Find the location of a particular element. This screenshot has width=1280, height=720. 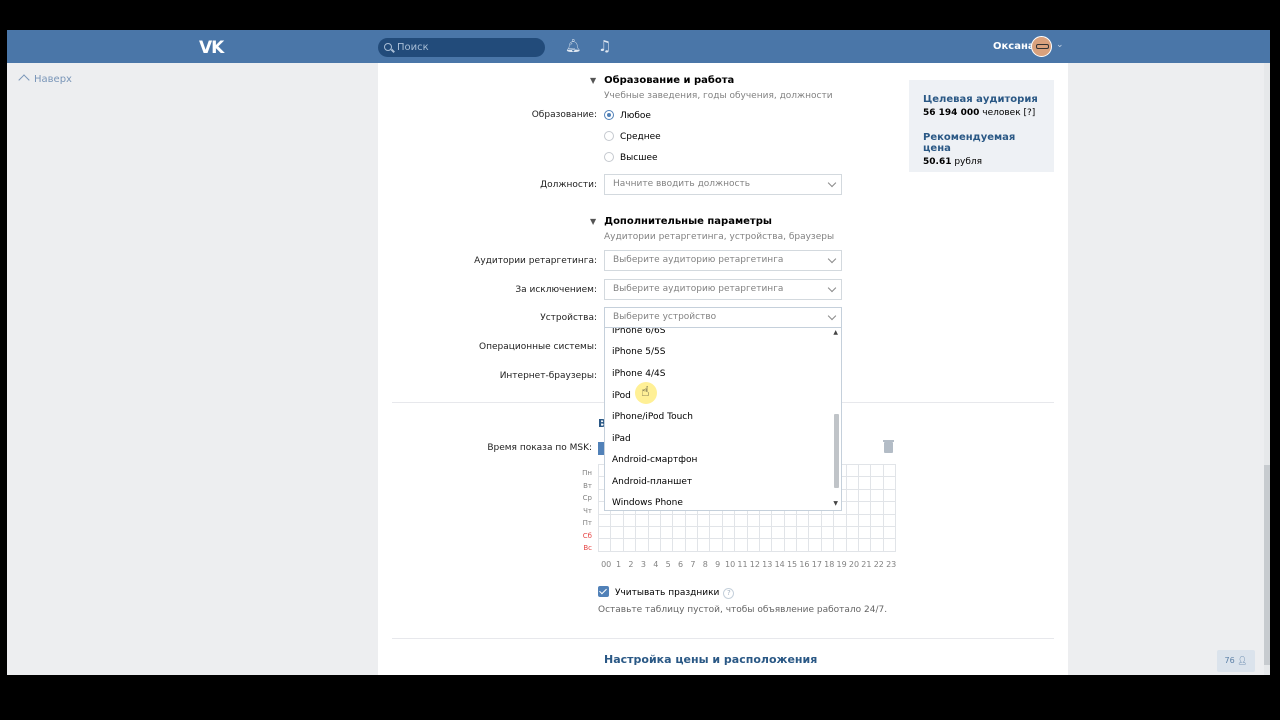

radio-secondary: Среднее is located at coordinates (632, 136).